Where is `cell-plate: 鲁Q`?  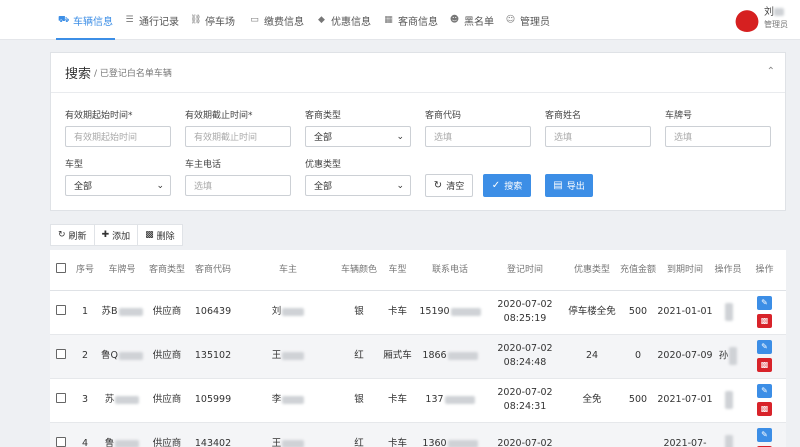 cell-plate: 鲁Q is located at coordinates (122, 356).